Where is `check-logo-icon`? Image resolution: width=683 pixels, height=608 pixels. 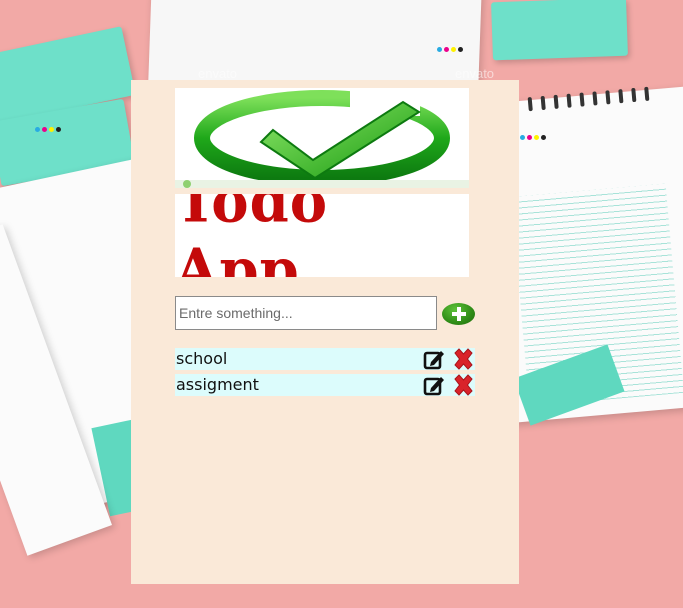 check-logo-icon is located at coordinates (322, 138).